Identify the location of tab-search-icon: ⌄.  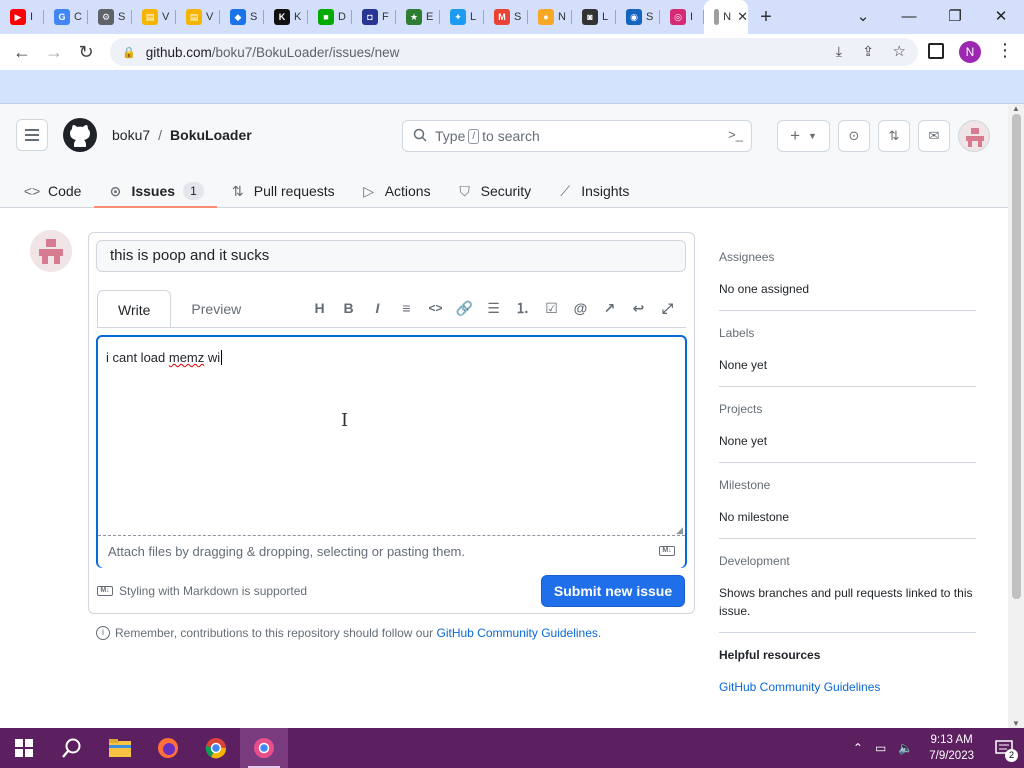
(863, 16).